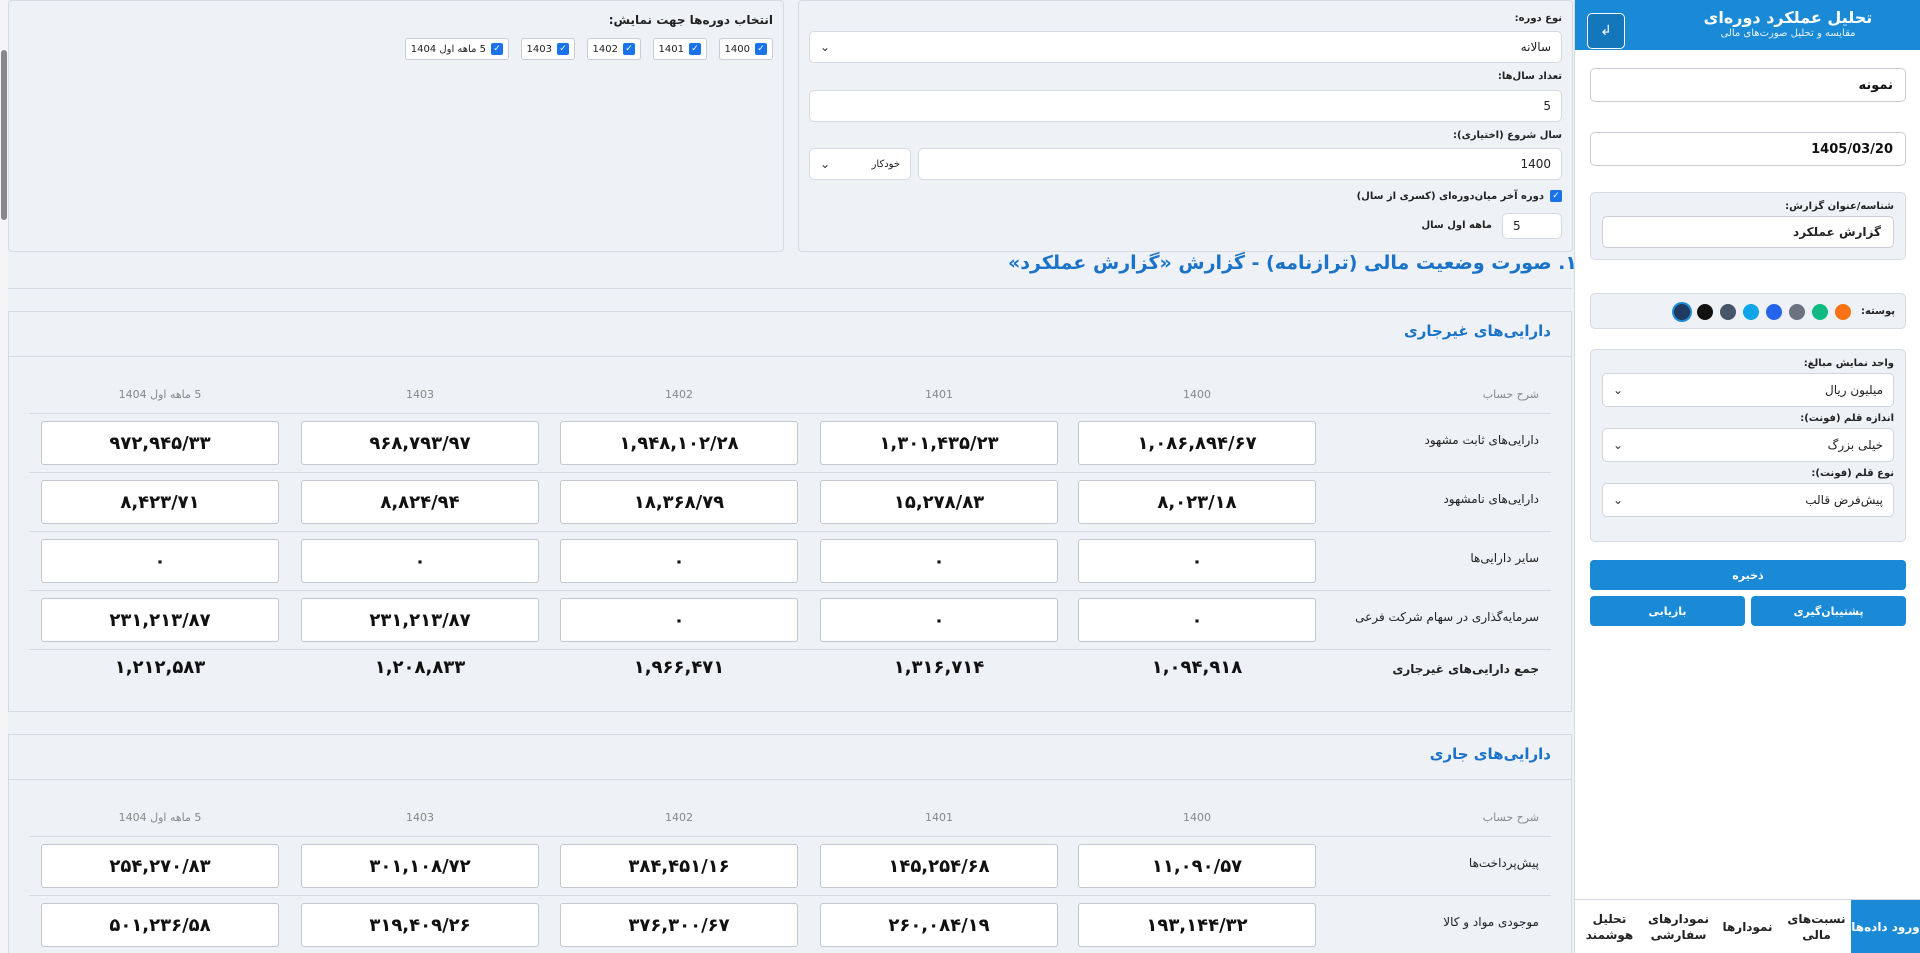 The width and height of the screenshot is (1920, 953). Describe the element at coordinates (790, 288) in the screenshot. I see `title-divider` at that location.